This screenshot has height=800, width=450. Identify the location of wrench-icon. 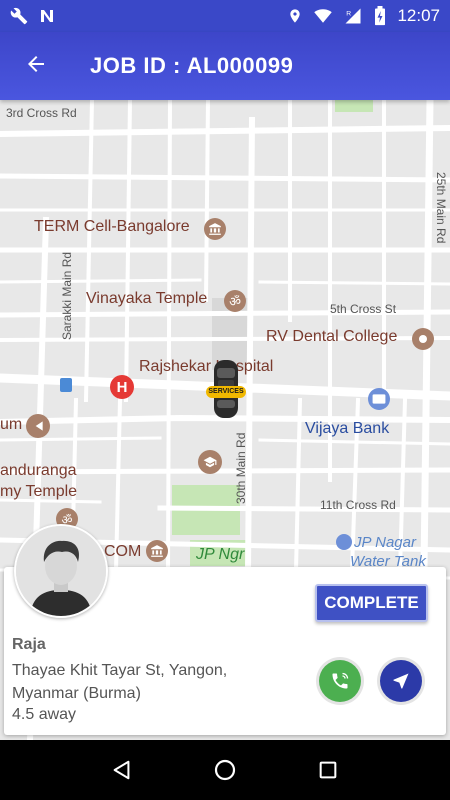
(19, 16).